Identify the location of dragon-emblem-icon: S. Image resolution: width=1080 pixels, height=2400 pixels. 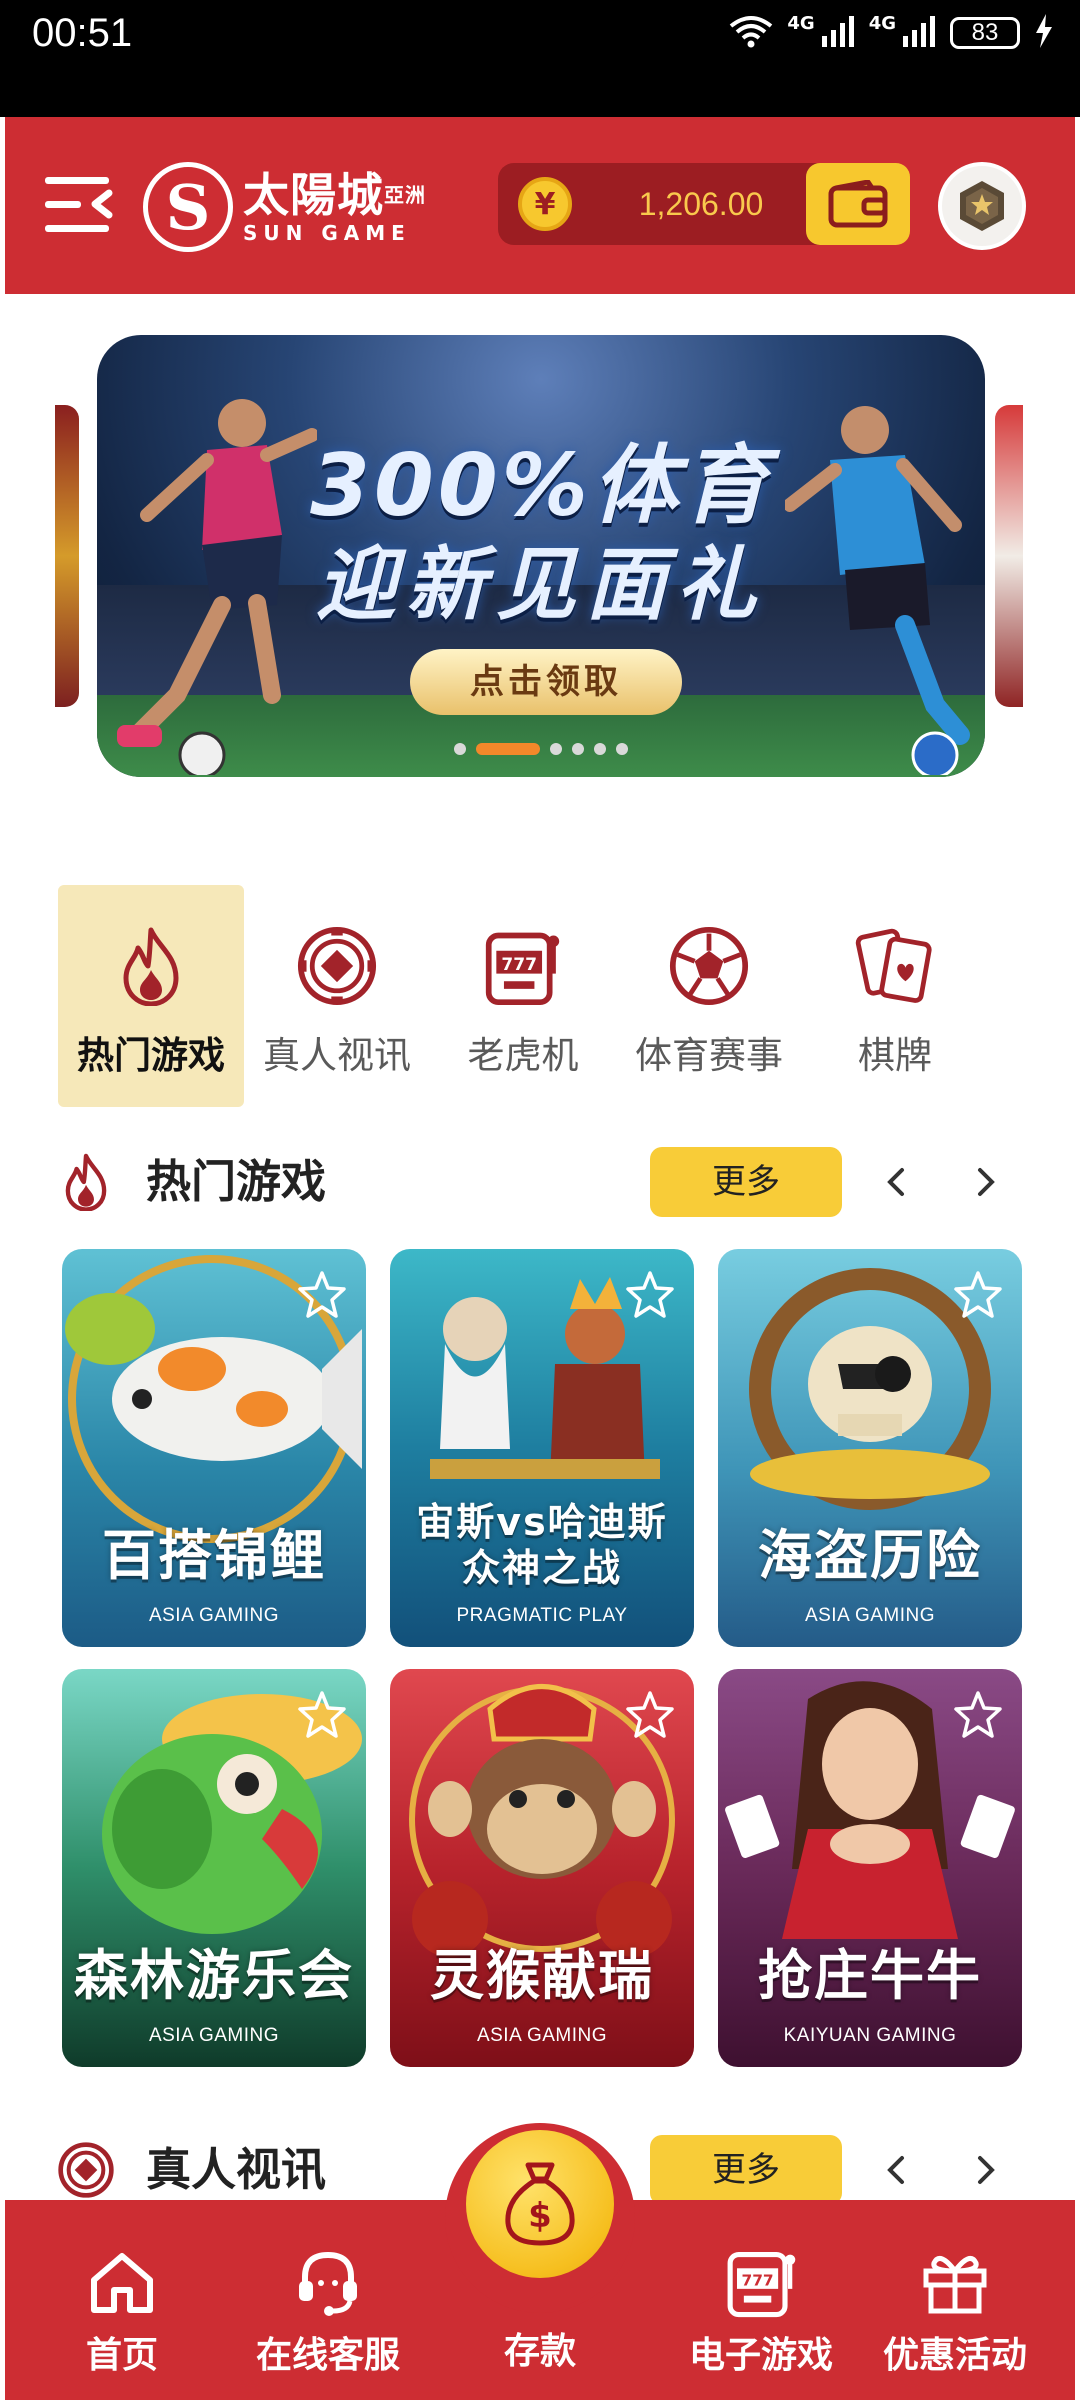
(188, 207).